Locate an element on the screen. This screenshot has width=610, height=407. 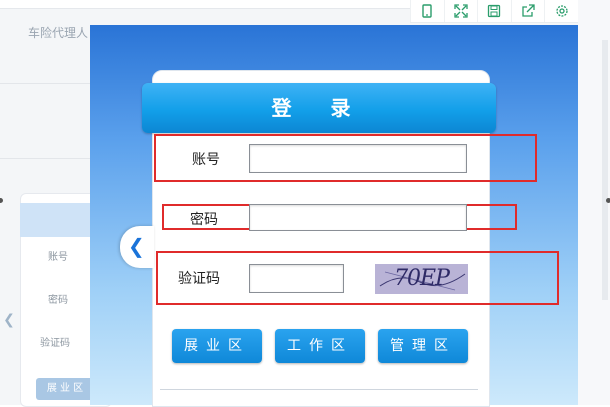
collapse-toggle: ❮ is located at coordinates (137, 247).